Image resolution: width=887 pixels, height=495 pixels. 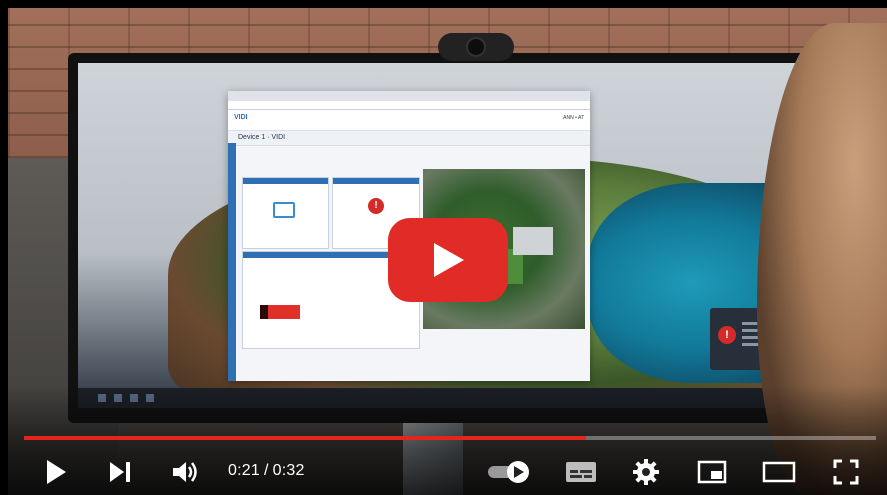 I want to click on valve-panel, so click(x=285, y=213).